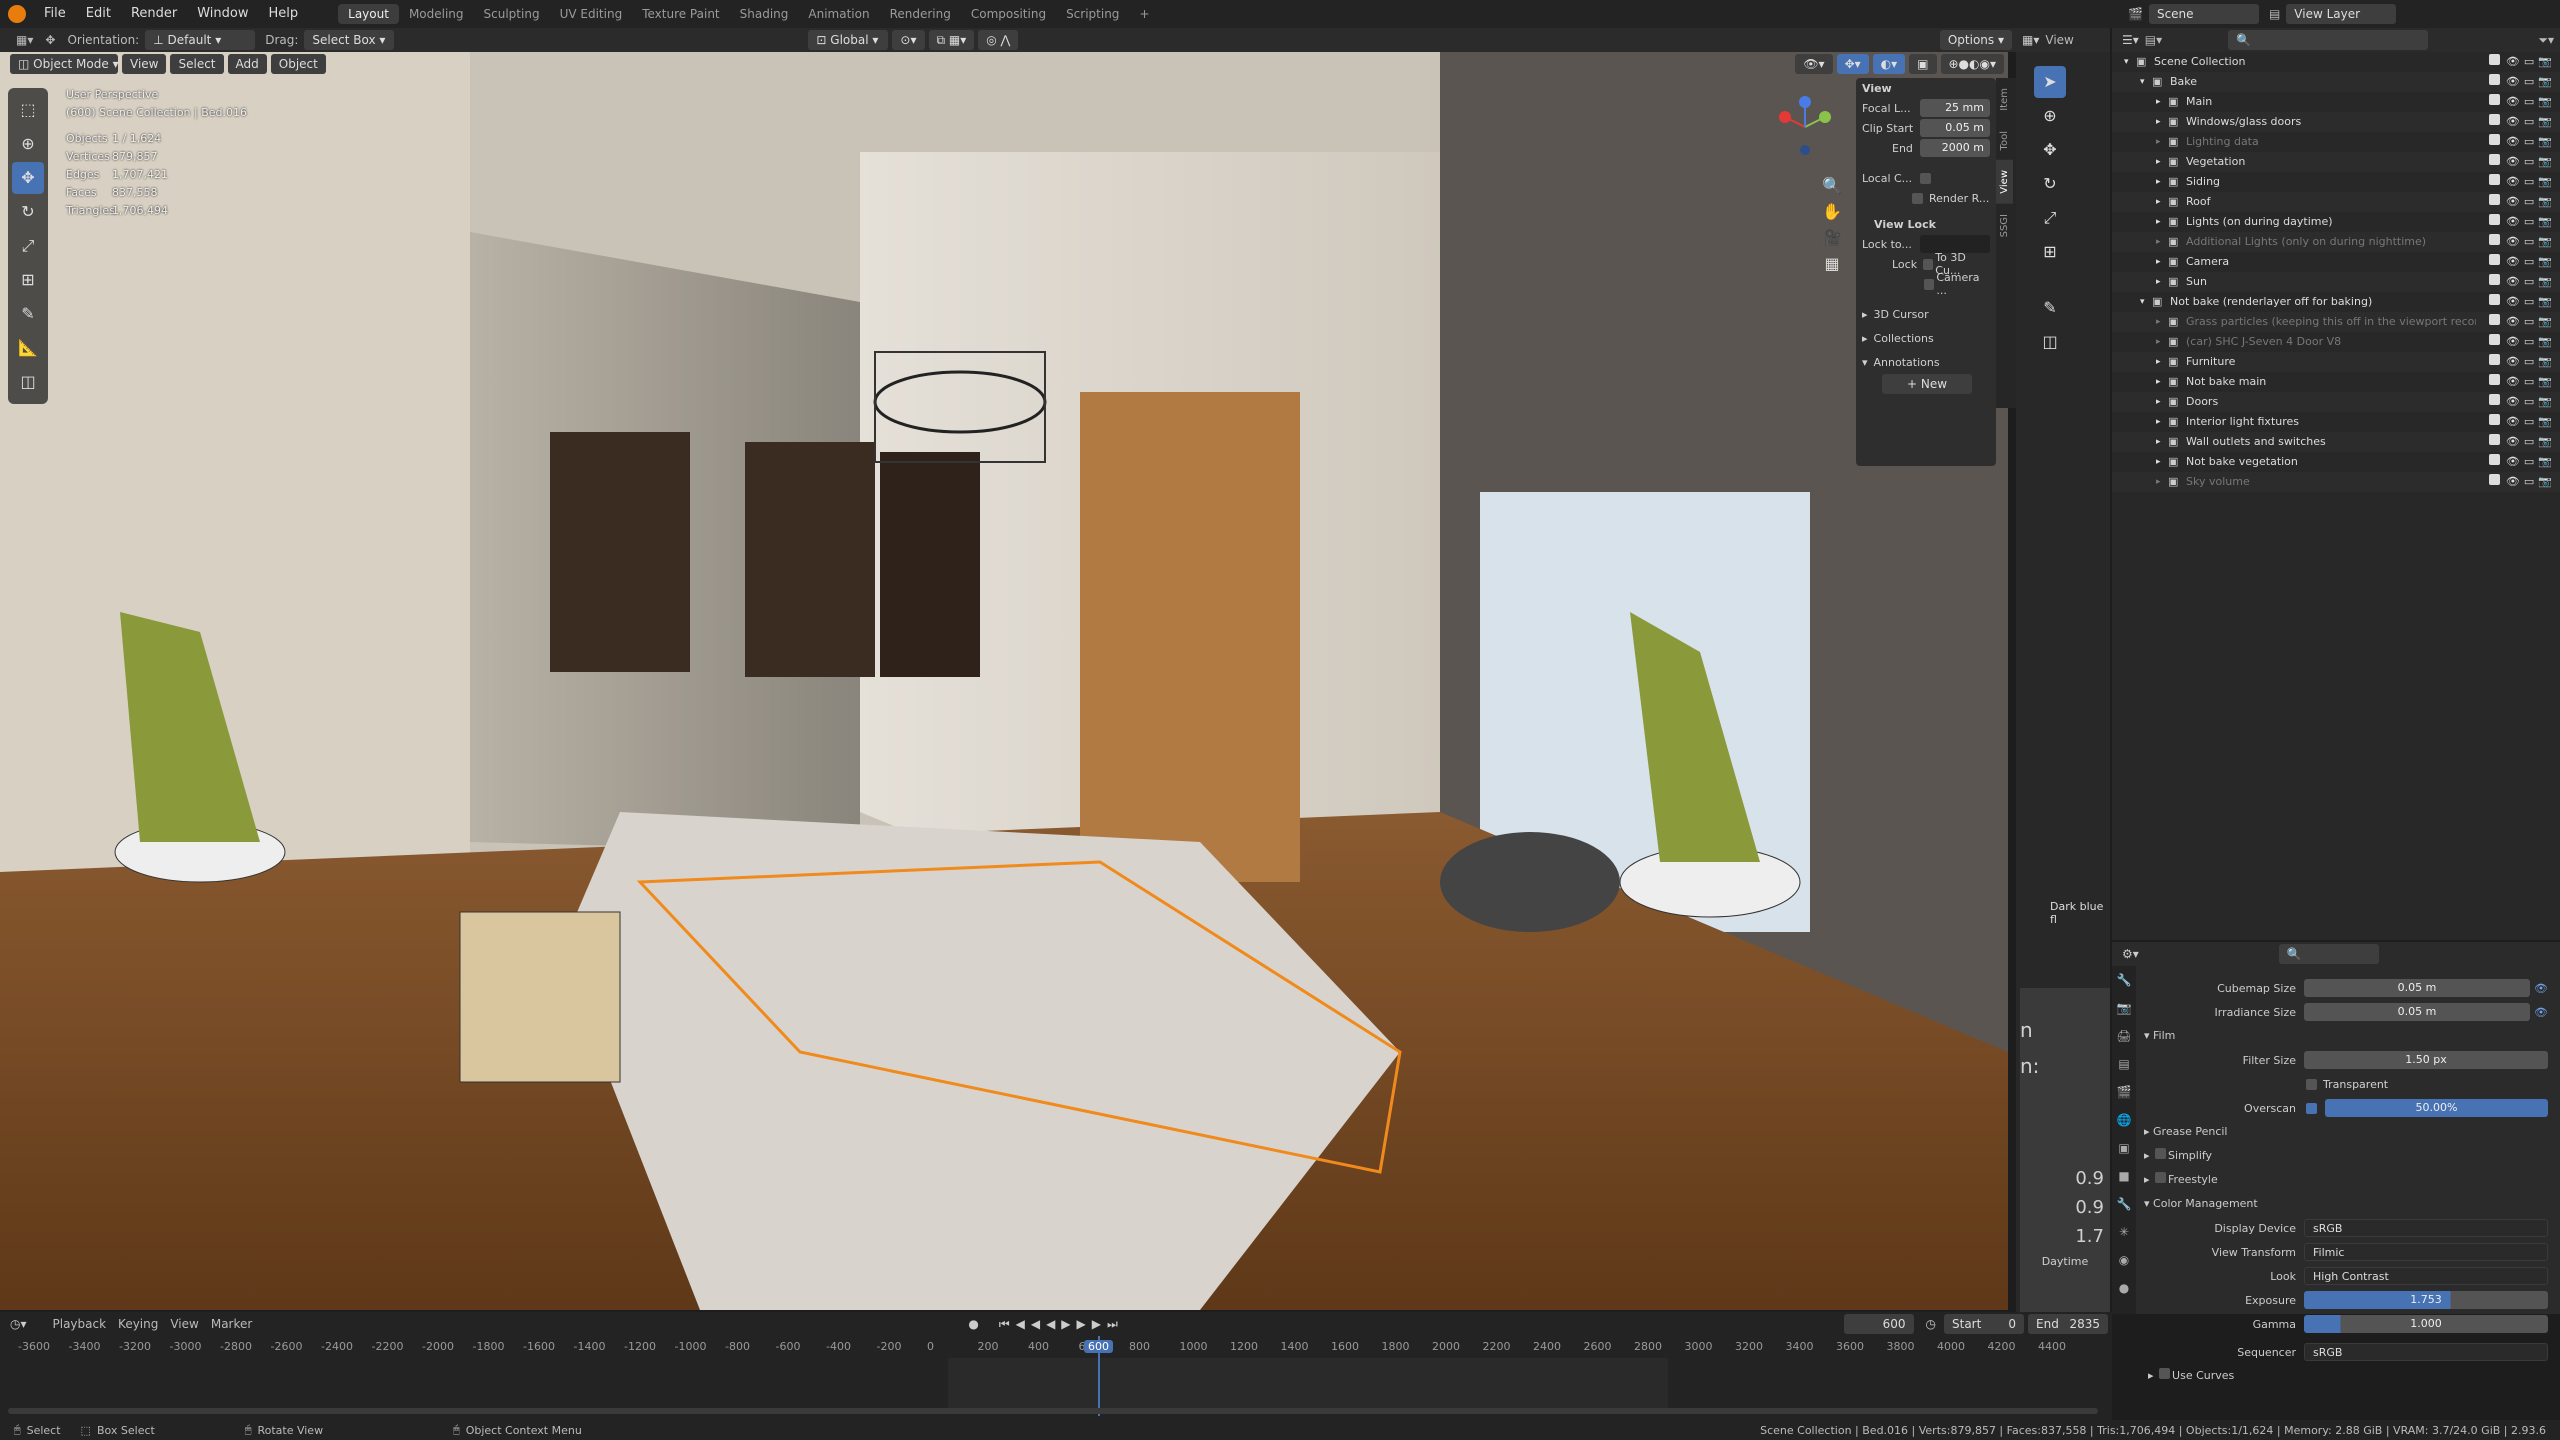 The width and height of the screenshot is (2560, 1440). Describe the element at coordinates (2161, 1153) in the screenshot. I see `simplify-checkbox` at that location.